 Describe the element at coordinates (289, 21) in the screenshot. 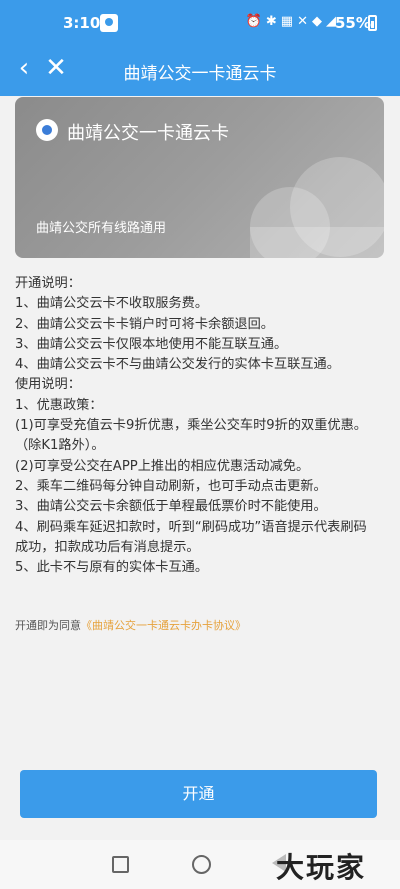

I see `volte-icon: ▦` at that location.